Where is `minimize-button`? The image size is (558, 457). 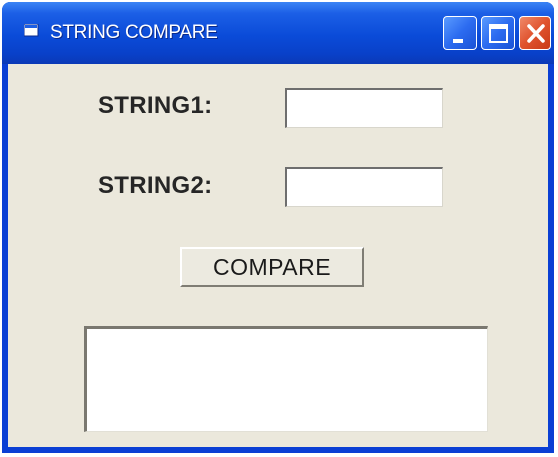
minimize-button is located at coordinates (460, 33).